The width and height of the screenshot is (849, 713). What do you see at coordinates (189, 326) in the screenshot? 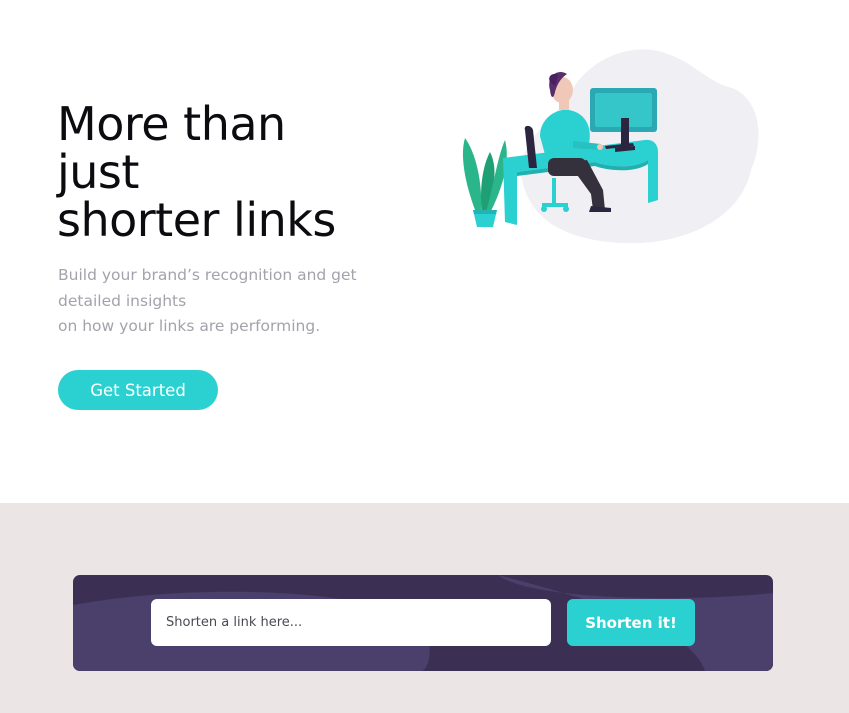
I see `hero-subtitle-line: on how your links are performing.` at bounding box center [189, 326].